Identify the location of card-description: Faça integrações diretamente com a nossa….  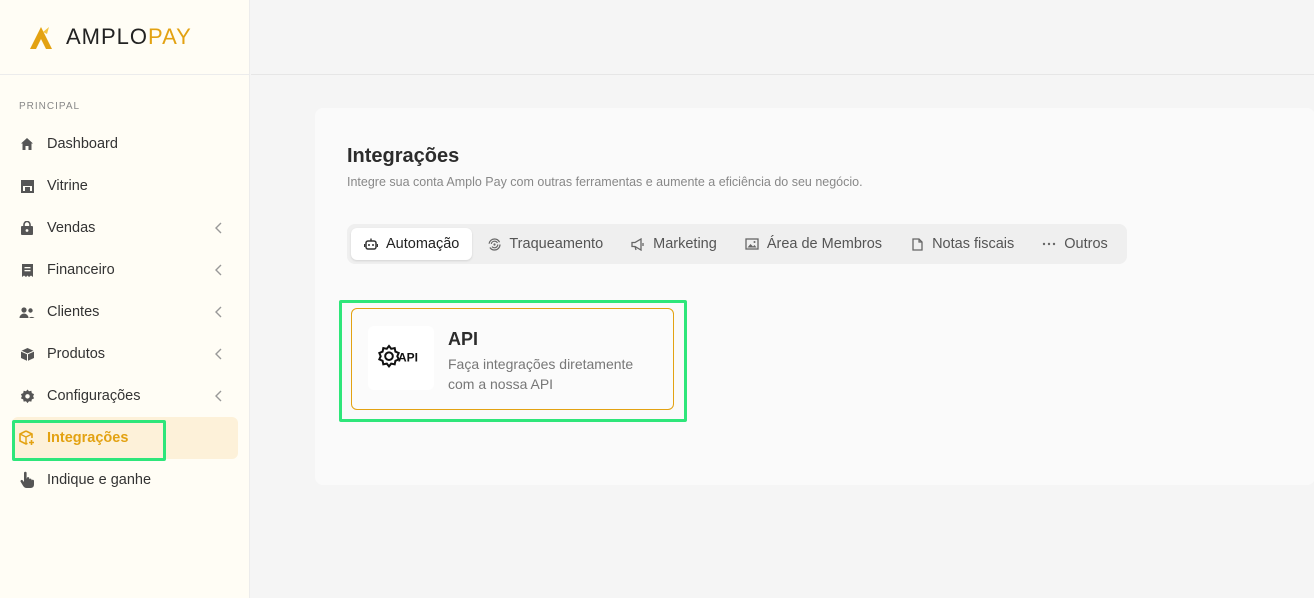
(541, 374).